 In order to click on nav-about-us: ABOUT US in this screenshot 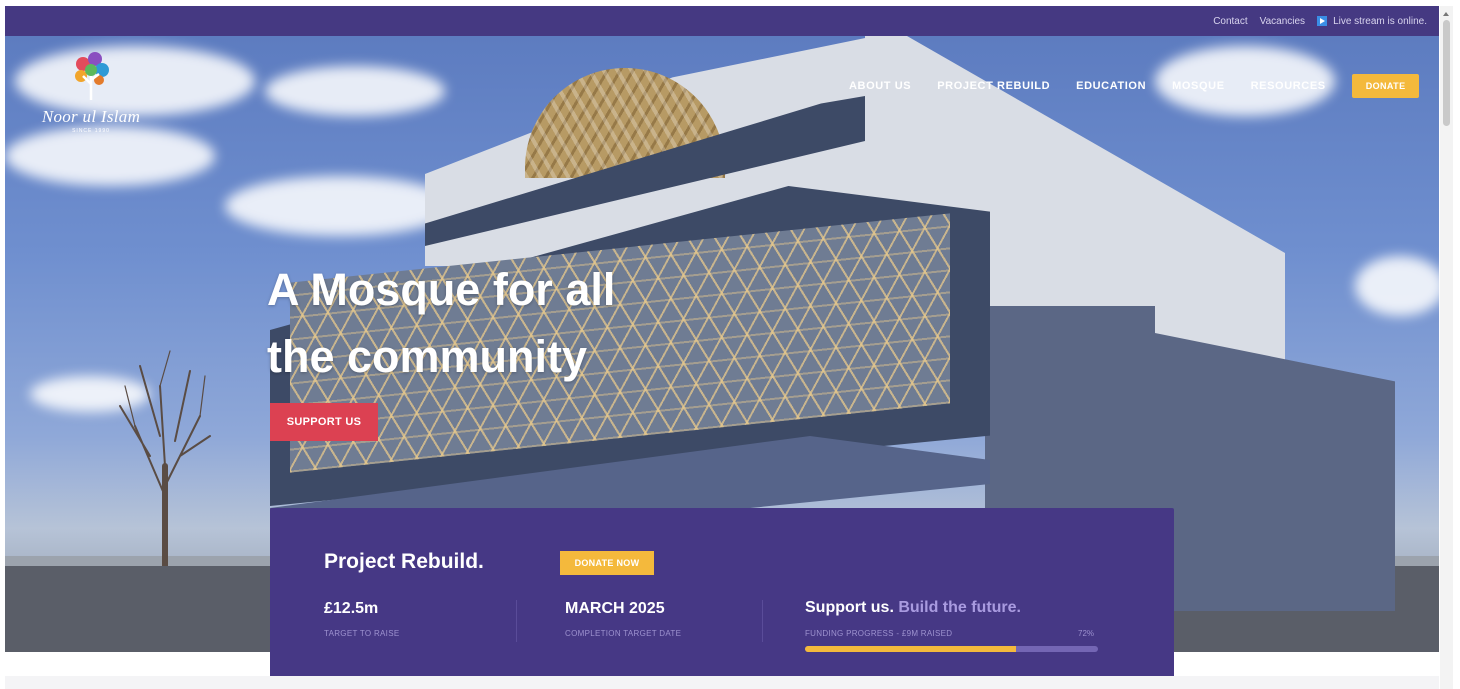, I will do `click(880, 86)`.